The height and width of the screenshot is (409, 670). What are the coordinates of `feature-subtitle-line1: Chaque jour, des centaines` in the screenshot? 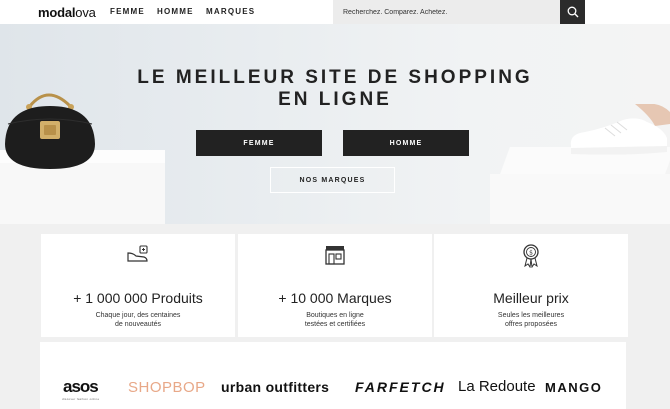 It's located at (138, 315).